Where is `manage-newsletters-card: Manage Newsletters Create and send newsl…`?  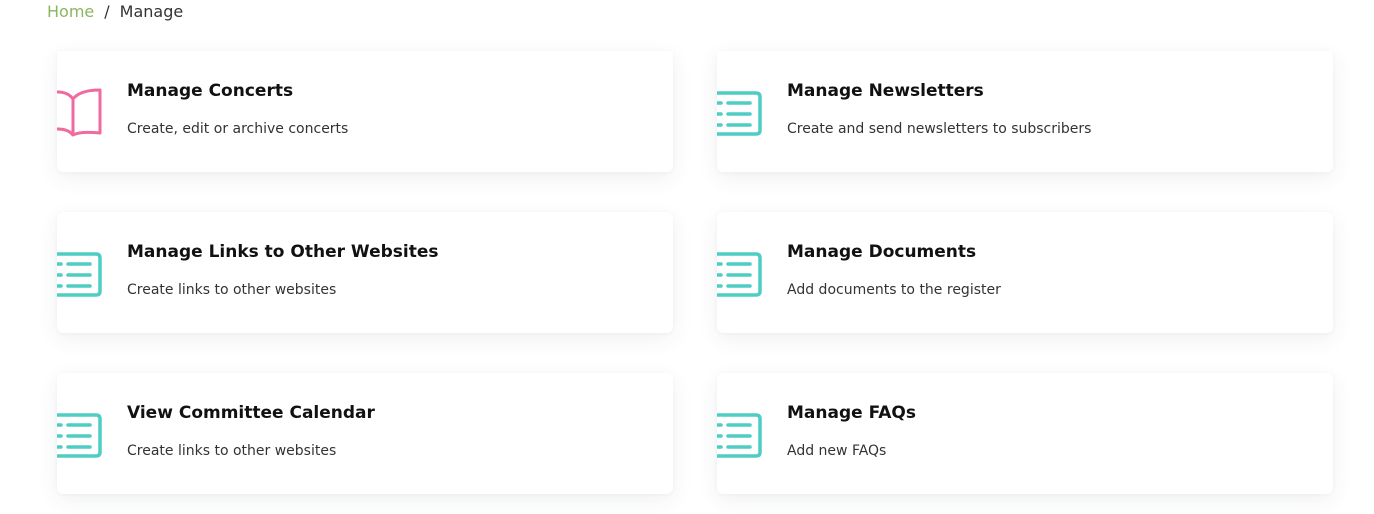
manage-newsletters-card: Manage Newsletters Create and send newsl… is located at coordinates (1025, 111).